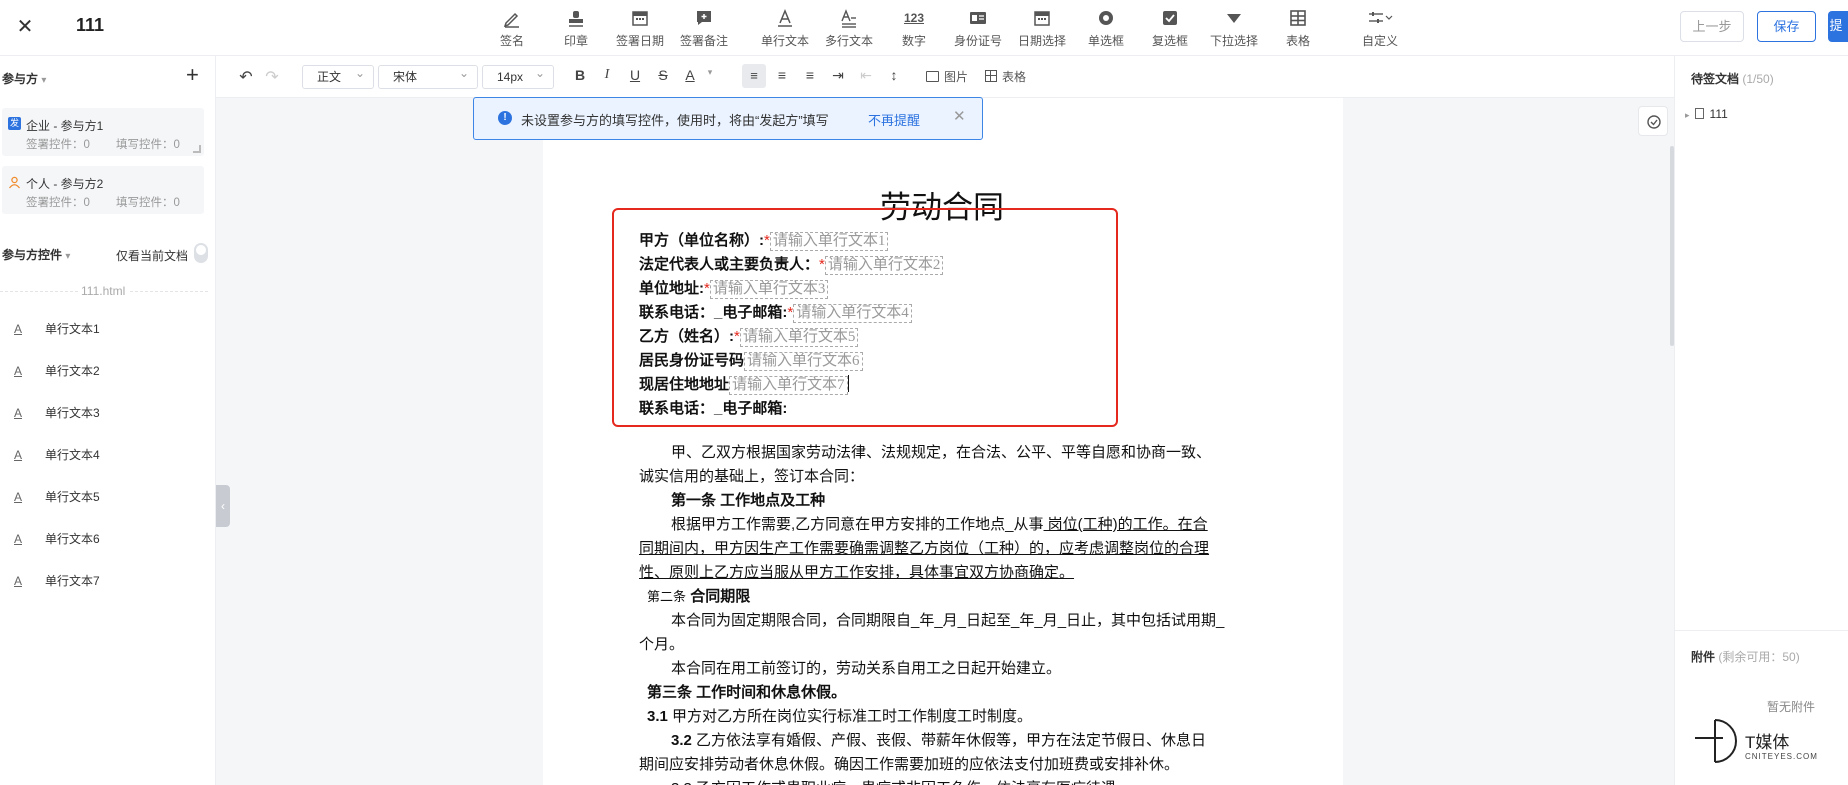 Image resolution: width=1848 pixels, height=785 pixels. I want to click on control-item: A 单行文本7, so click(57, 580).